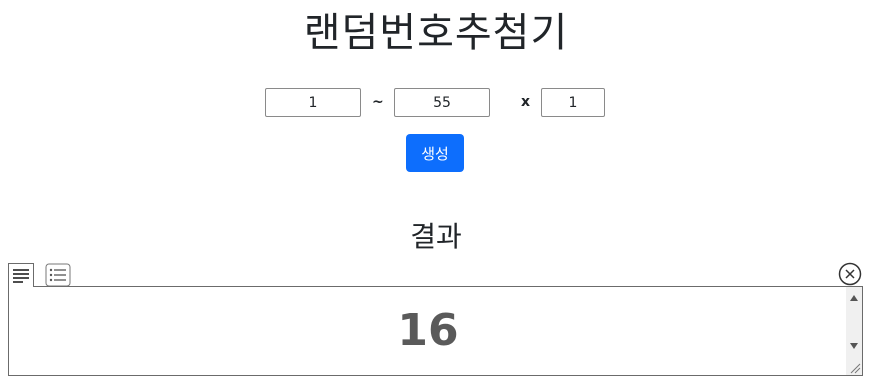  I want to click on result-title: 결과, so click(436, 236).